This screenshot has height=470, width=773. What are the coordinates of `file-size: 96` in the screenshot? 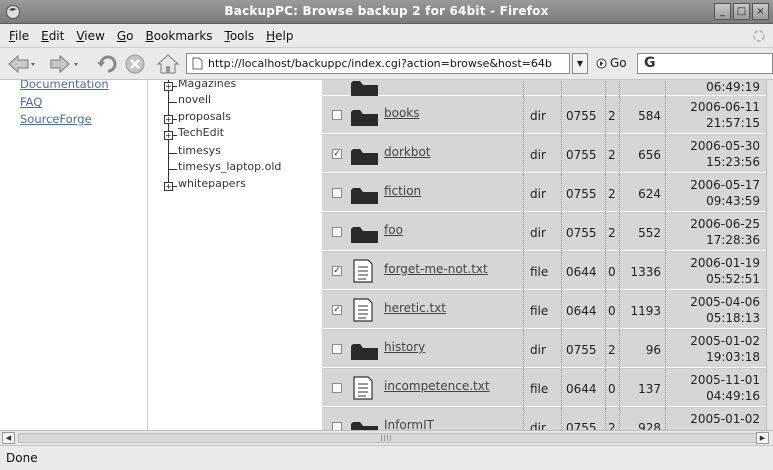 It's located at (653, 350).